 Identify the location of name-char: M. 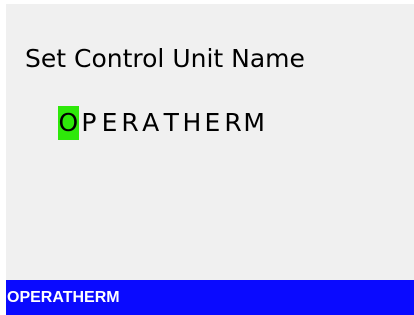
(254, 123).